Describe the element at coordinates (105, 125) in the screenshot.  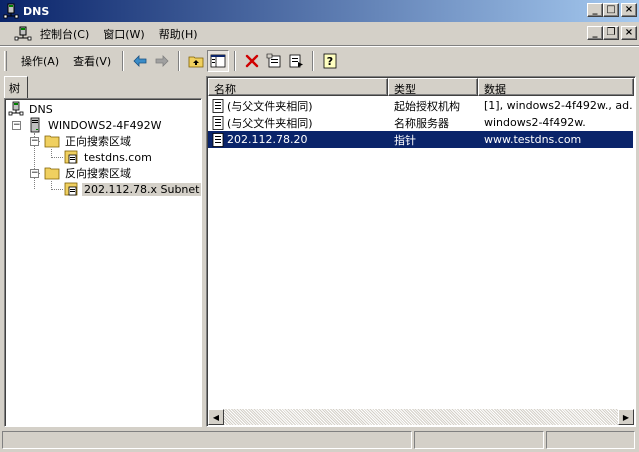
I see `tree-node-label: WINDOWS2-4F492W` at that location.